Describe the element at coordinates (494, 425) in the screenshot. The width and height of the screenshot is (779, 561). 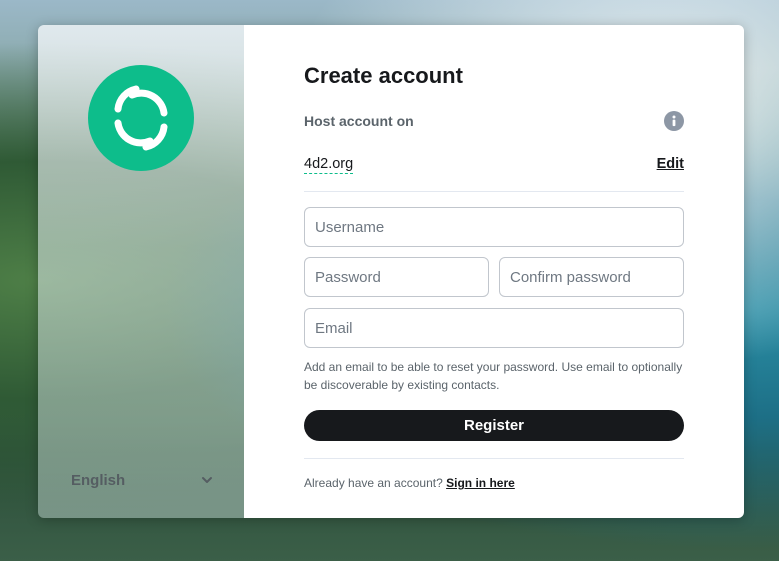
I see `register-button: Register` at that location.